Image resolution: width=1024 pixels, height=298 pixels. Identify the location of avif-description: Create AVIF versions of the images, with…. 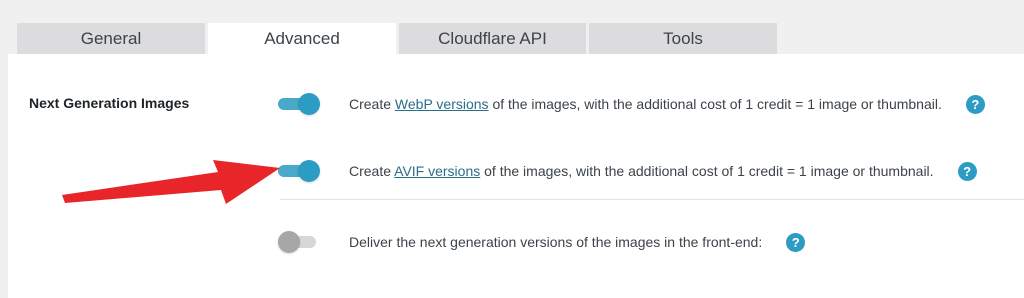
(641, 171).